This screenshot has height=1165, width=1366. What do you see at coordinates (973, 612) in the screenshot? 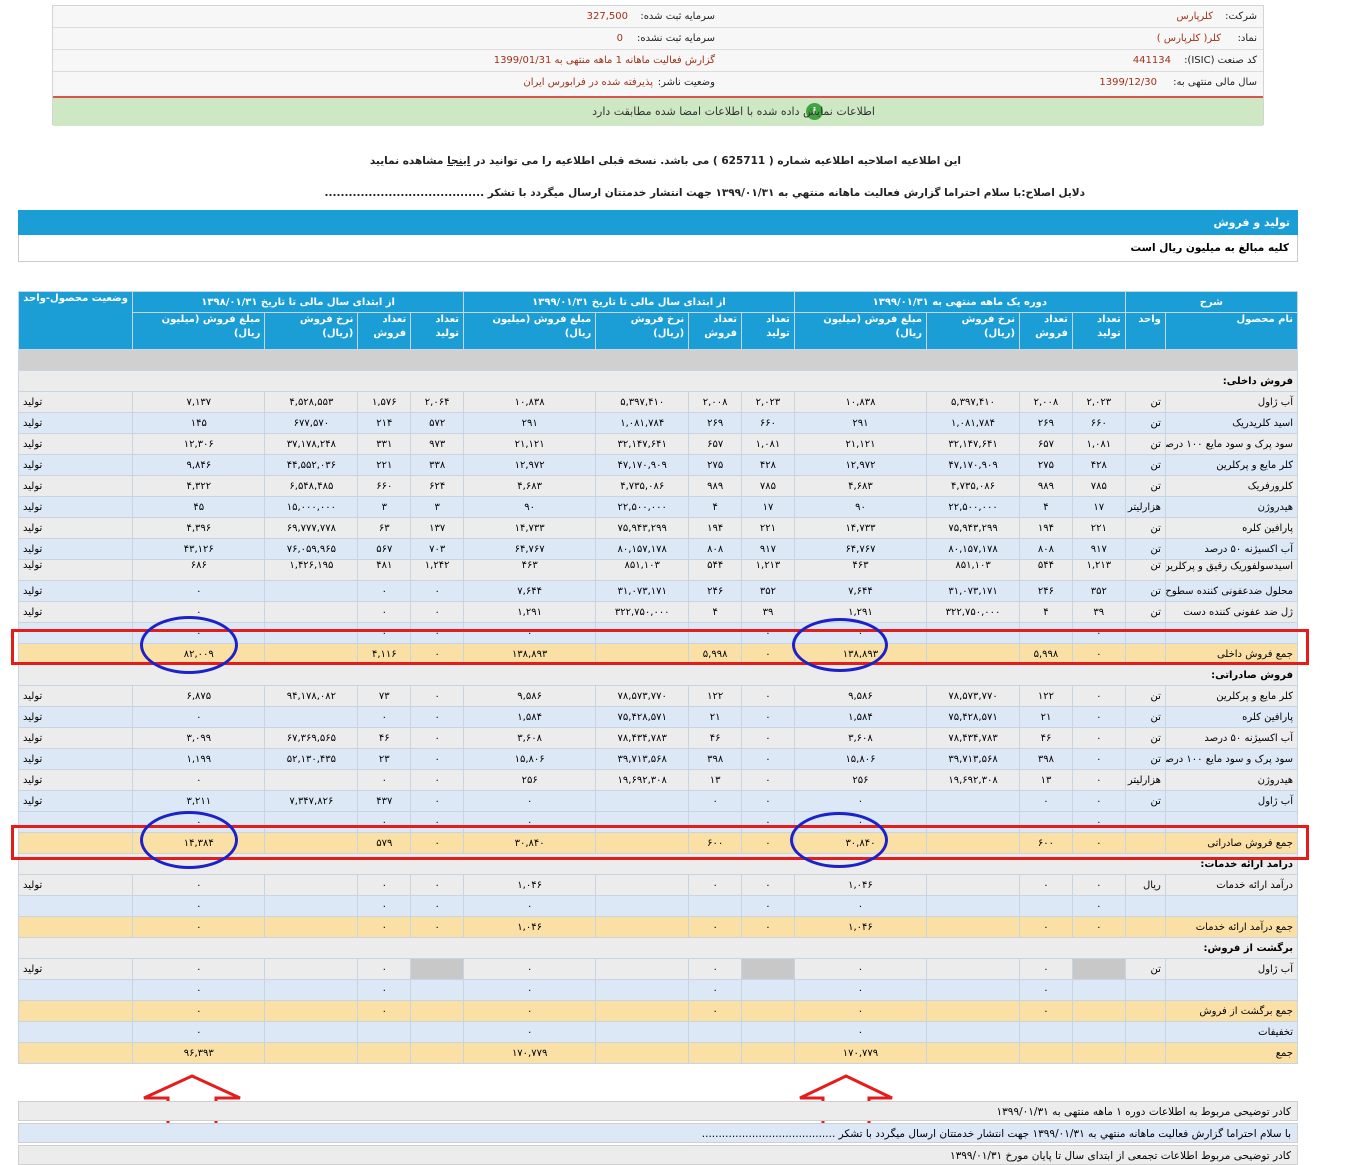
I see `value-cell: ۳۲۲,۷۵۰,۰۰۰` at bounding box center [973, 612].